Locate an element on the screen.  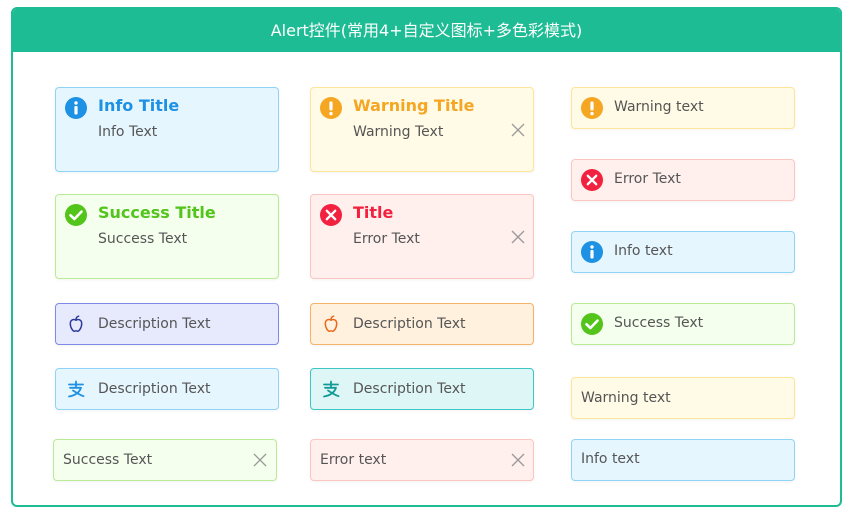
alert-warning-icon: Warning text is located at coordinates (683, 108).